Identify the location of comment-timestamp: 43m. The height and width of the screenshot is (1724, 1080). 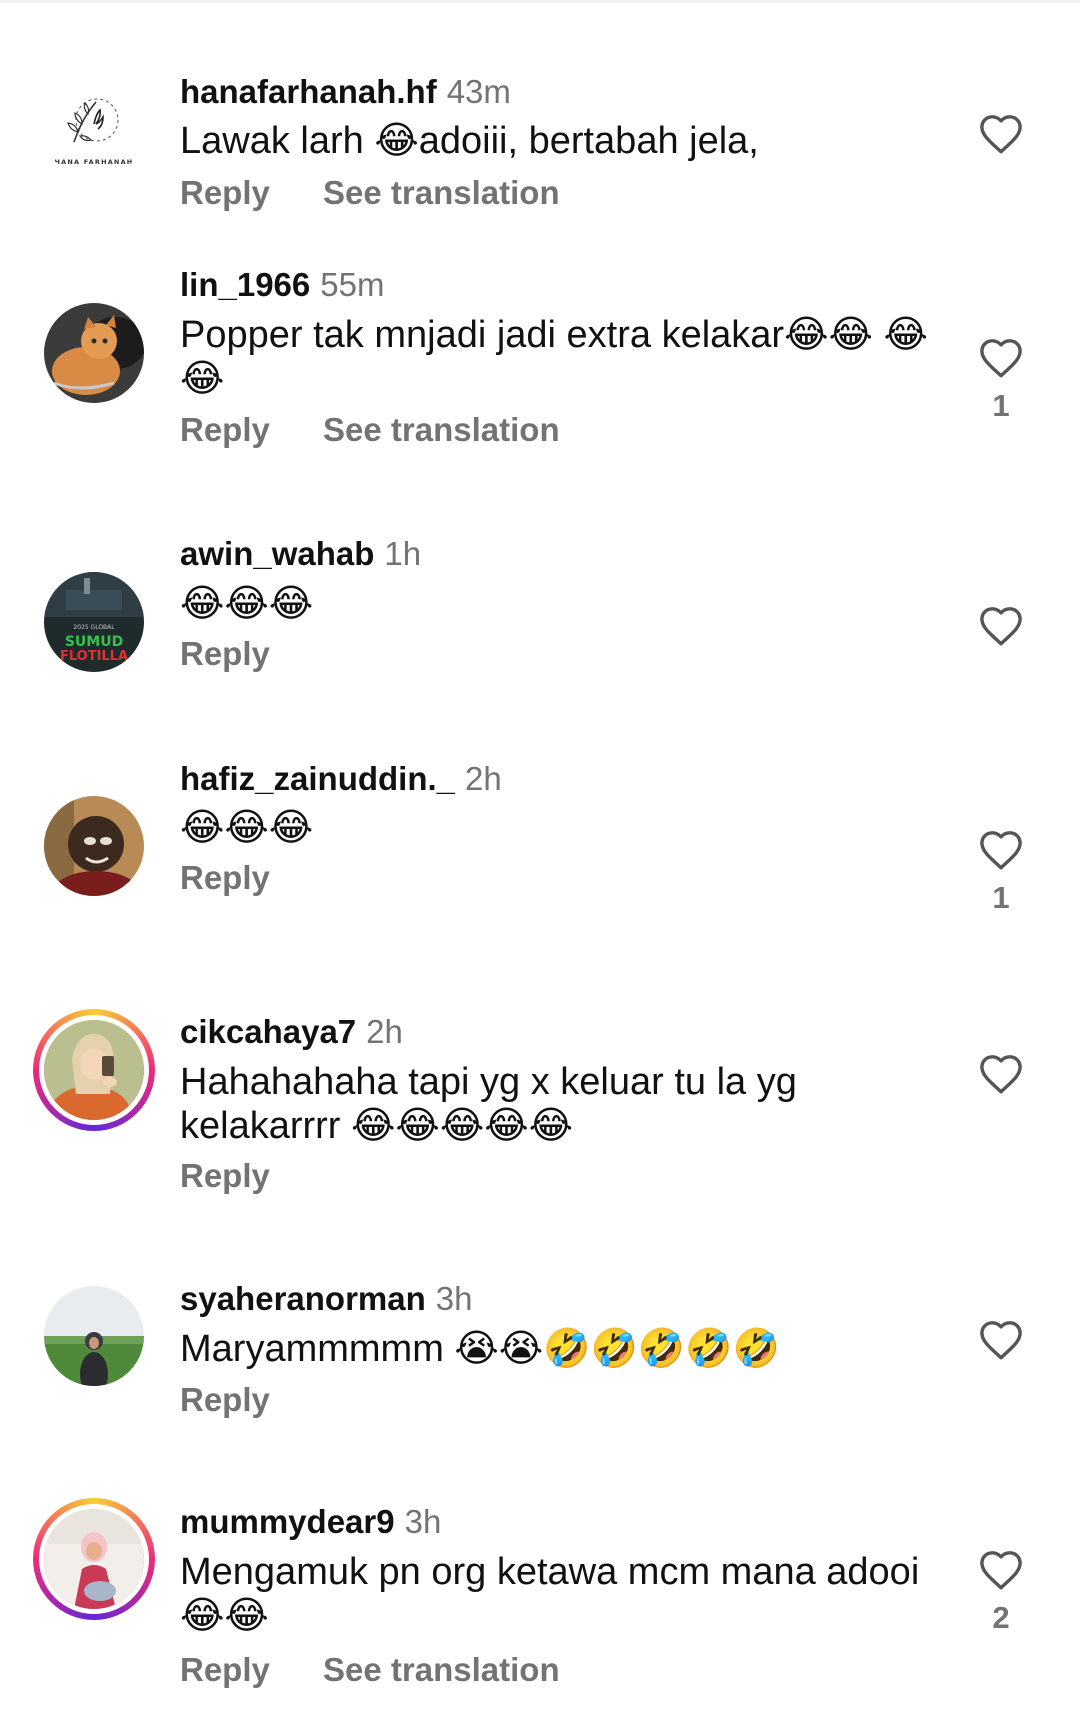
(478, 91).